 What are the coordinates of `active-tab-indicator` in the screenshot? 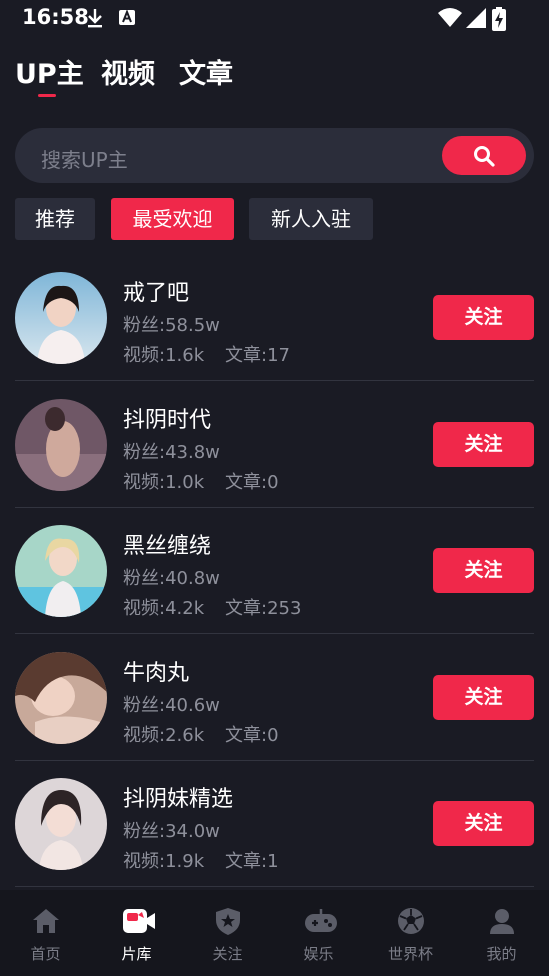 It's located at (47, 95).